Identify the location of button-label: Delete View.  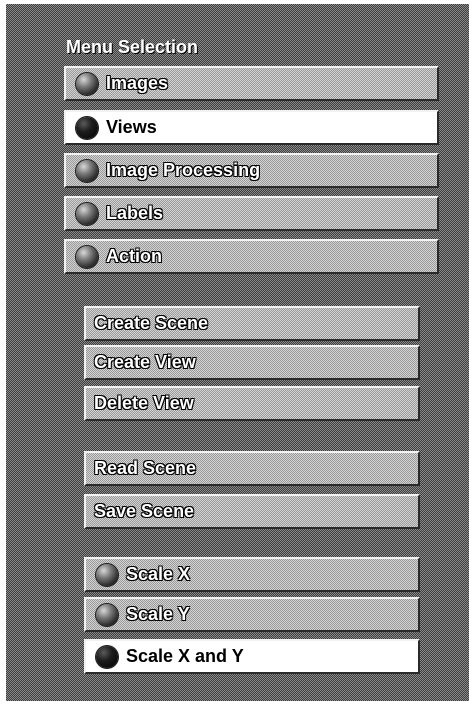
(144, 403).